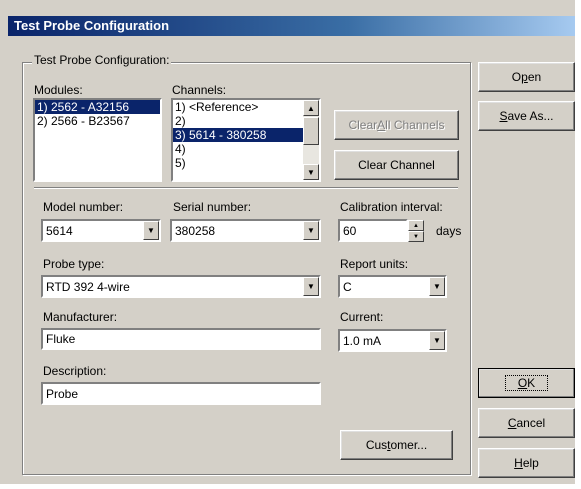 The height and width of the screenshot is (489, 581). I want to click on current-value: 1.0 mA, so click(362, 340).